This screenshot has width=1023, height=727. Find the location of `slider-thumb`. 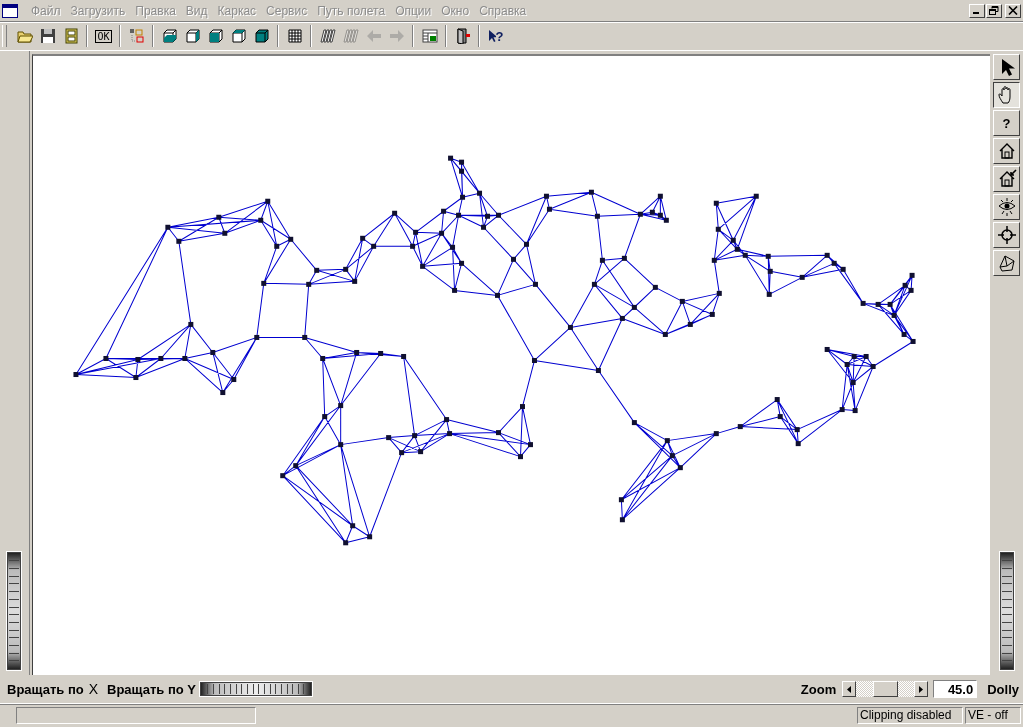

slider-thumb is located at coordinates (886, 689).